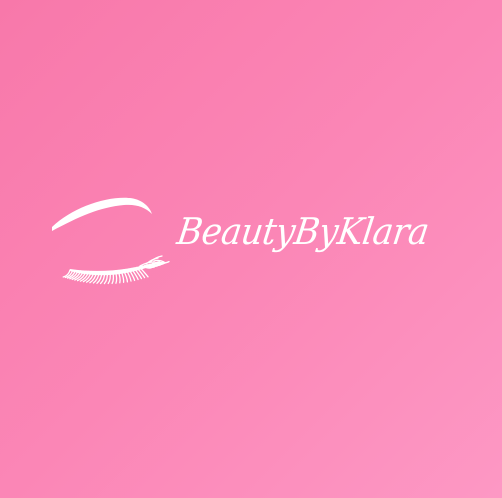 This screenshot has height=498, width=502. What do you see at coordinates (102, 214) in the screenshot?
I see `eyebrow-shape` at bounding box center [102, 214].